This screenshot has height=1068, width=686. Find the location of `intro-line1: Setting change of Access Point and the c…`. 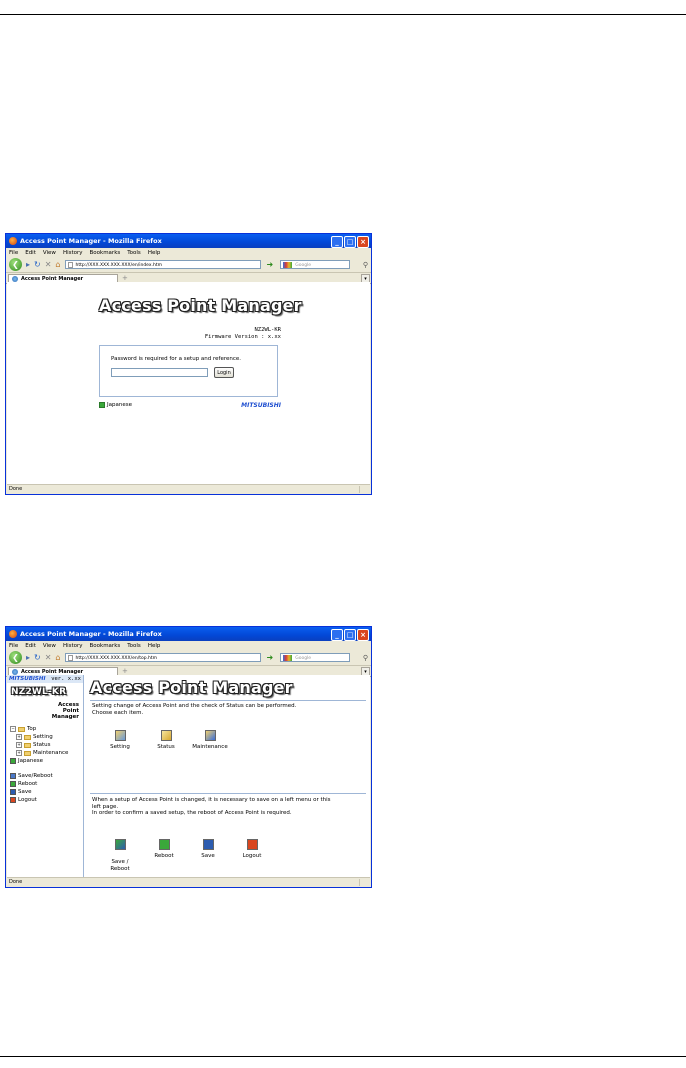

intro-line1: Setting change of Access Point and the c… is located at coordinates (194, 706).